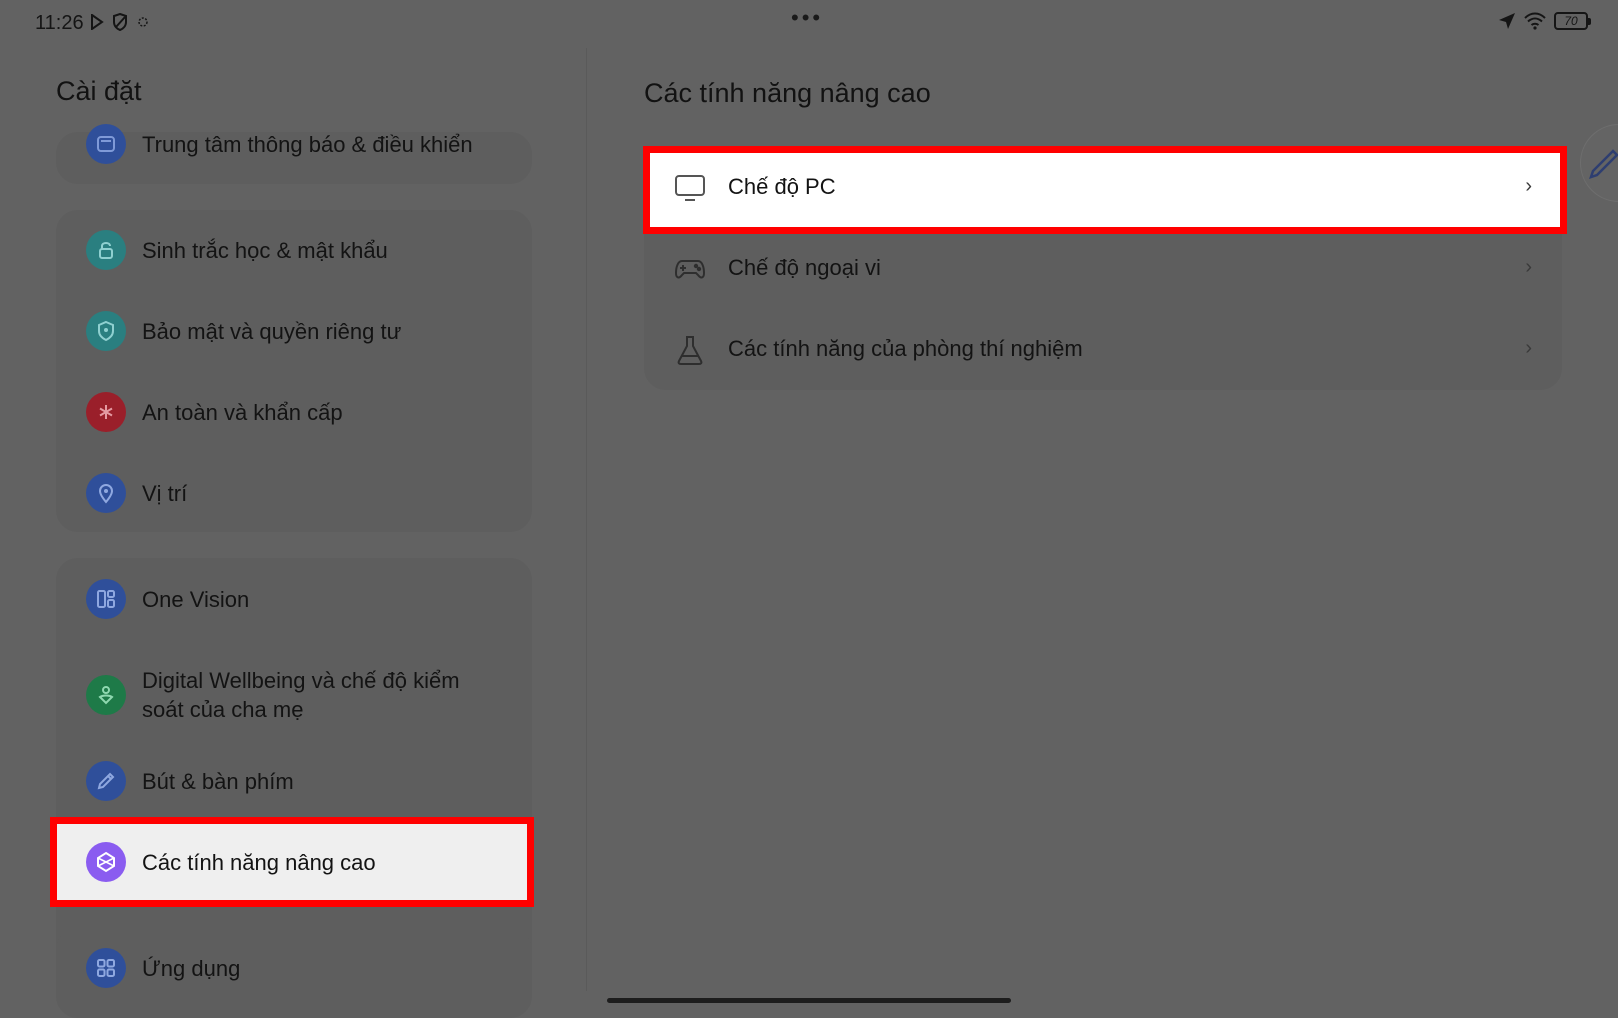  What do you see at coordinates (191, 968) in the screenshot?
I see `sidebar-item-label: Ứng dụng` at bounding box center [191, 968].